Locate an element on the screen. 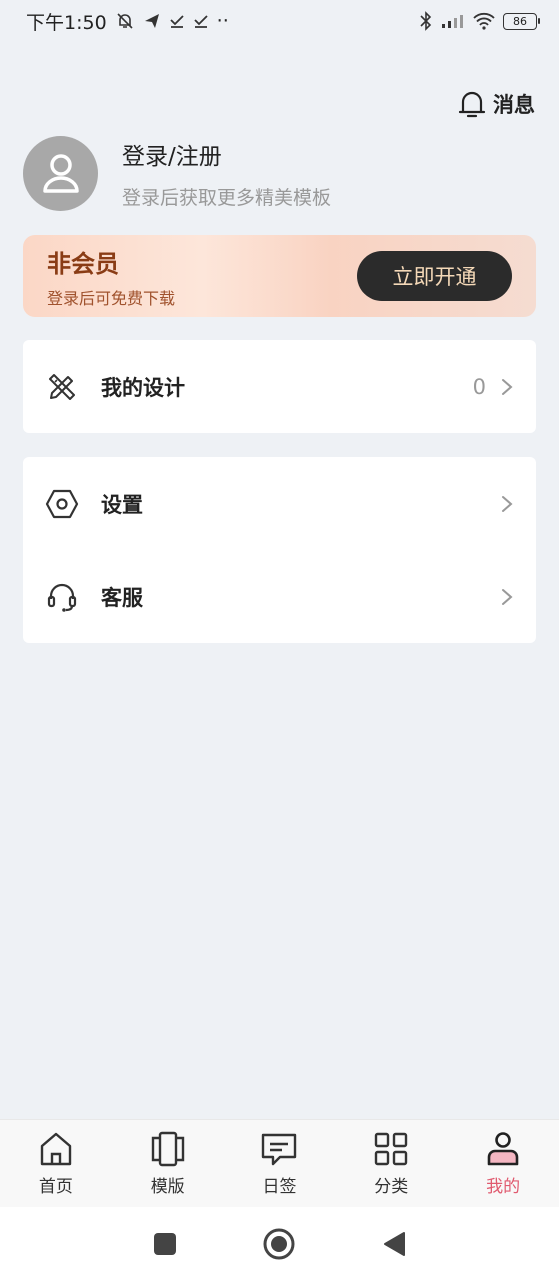  status-more-dots: ·· is located at coordinates (222, 21).